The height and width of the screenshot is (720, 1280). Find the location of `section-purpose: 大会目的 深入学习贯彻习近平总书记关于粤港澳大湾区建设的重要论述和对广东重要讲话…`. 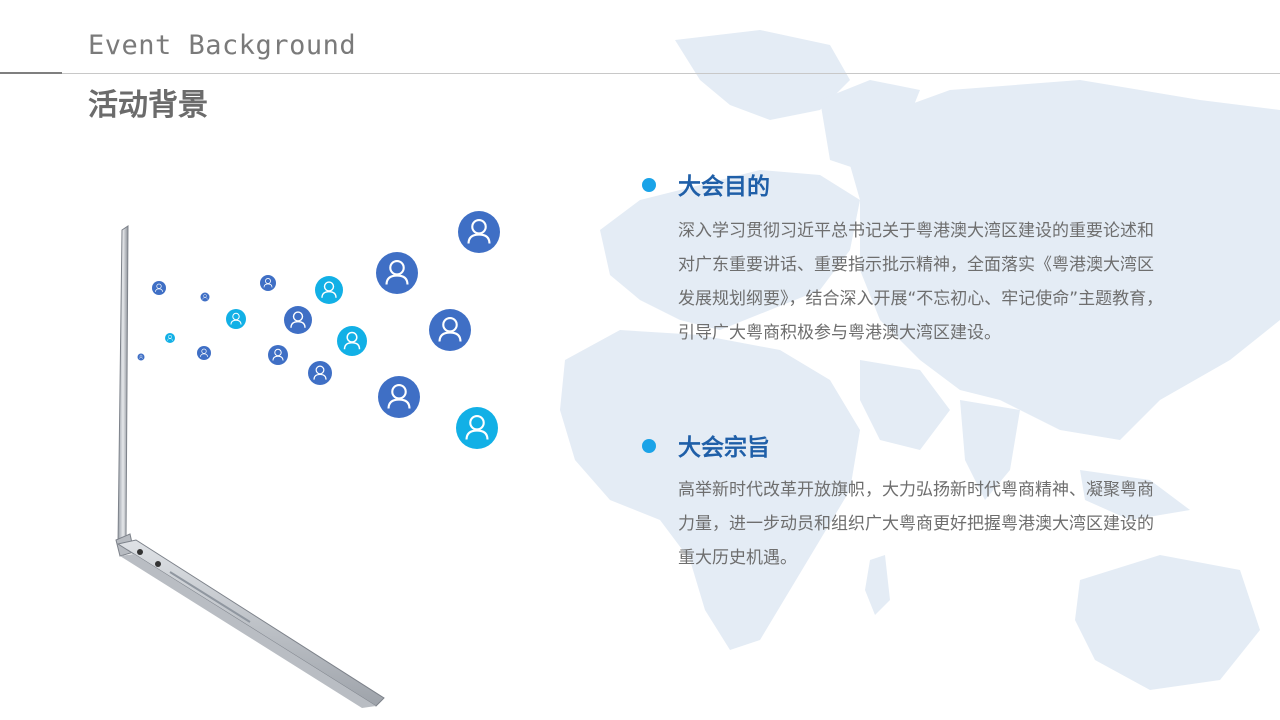

section-purpose: 大会目的 深入学习贯彻习近平总书记关于粤港澳大湾区建设的重要论述和对广东重要讲话… is located at coordinates (910, 258).